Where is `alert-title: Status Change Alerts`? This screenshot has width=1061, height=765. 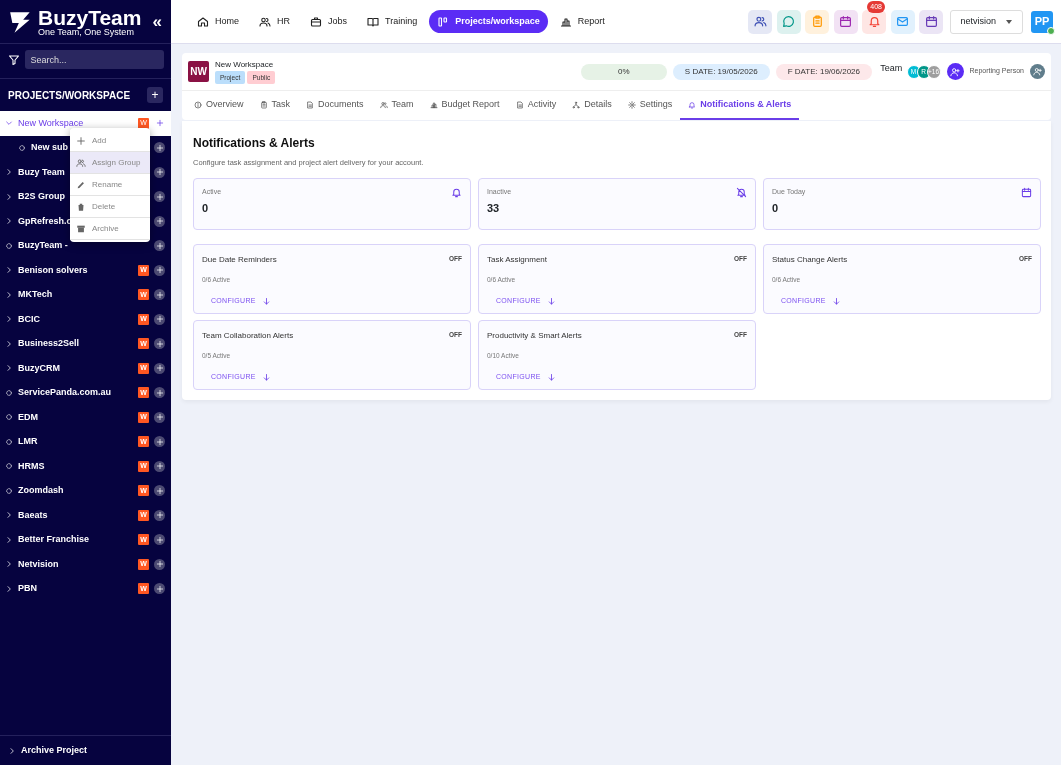
alert-title: Status Change Alerts is located at coordinates (810, 260).